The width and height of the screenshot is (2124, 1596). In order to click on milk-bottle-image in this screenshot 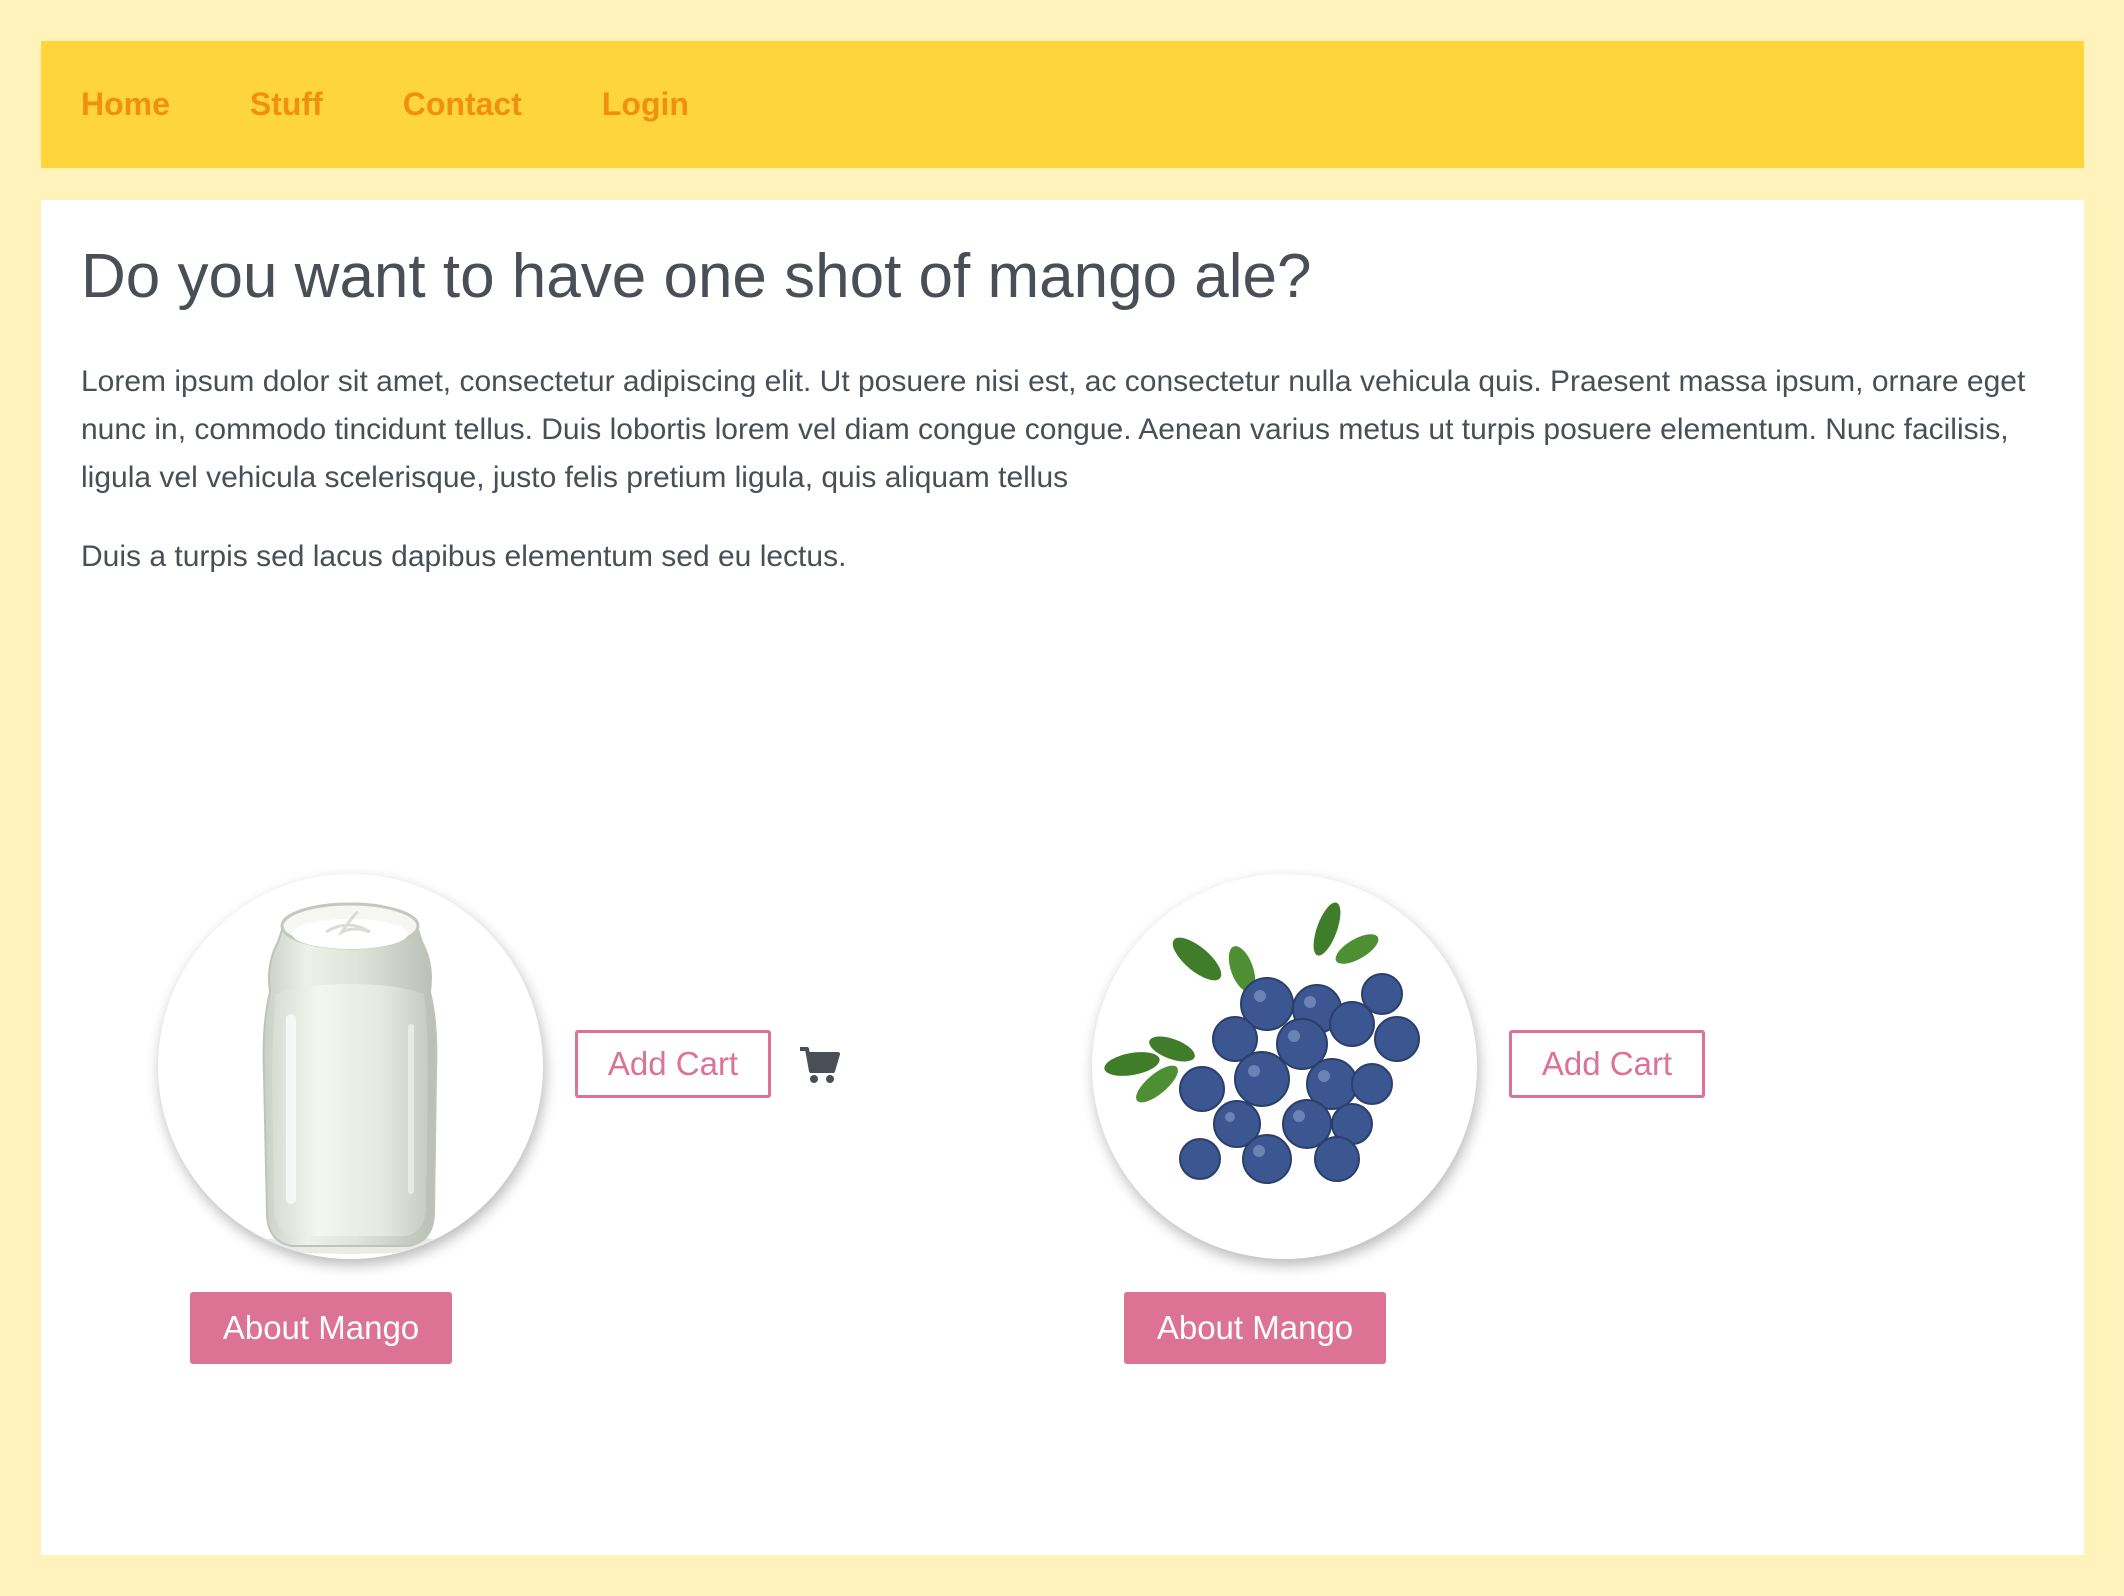, I will do `click(350, 1066)`.